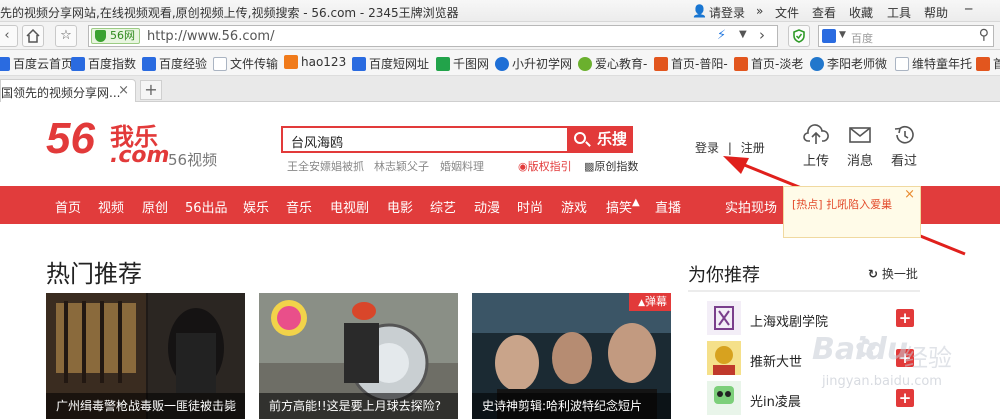 This screenshot has height=419, width=1000. What do you see at coordinates (349, 206) in the screenshot?
I see `nav-tv-series: 电视剧` at bounding box center [349, 206].